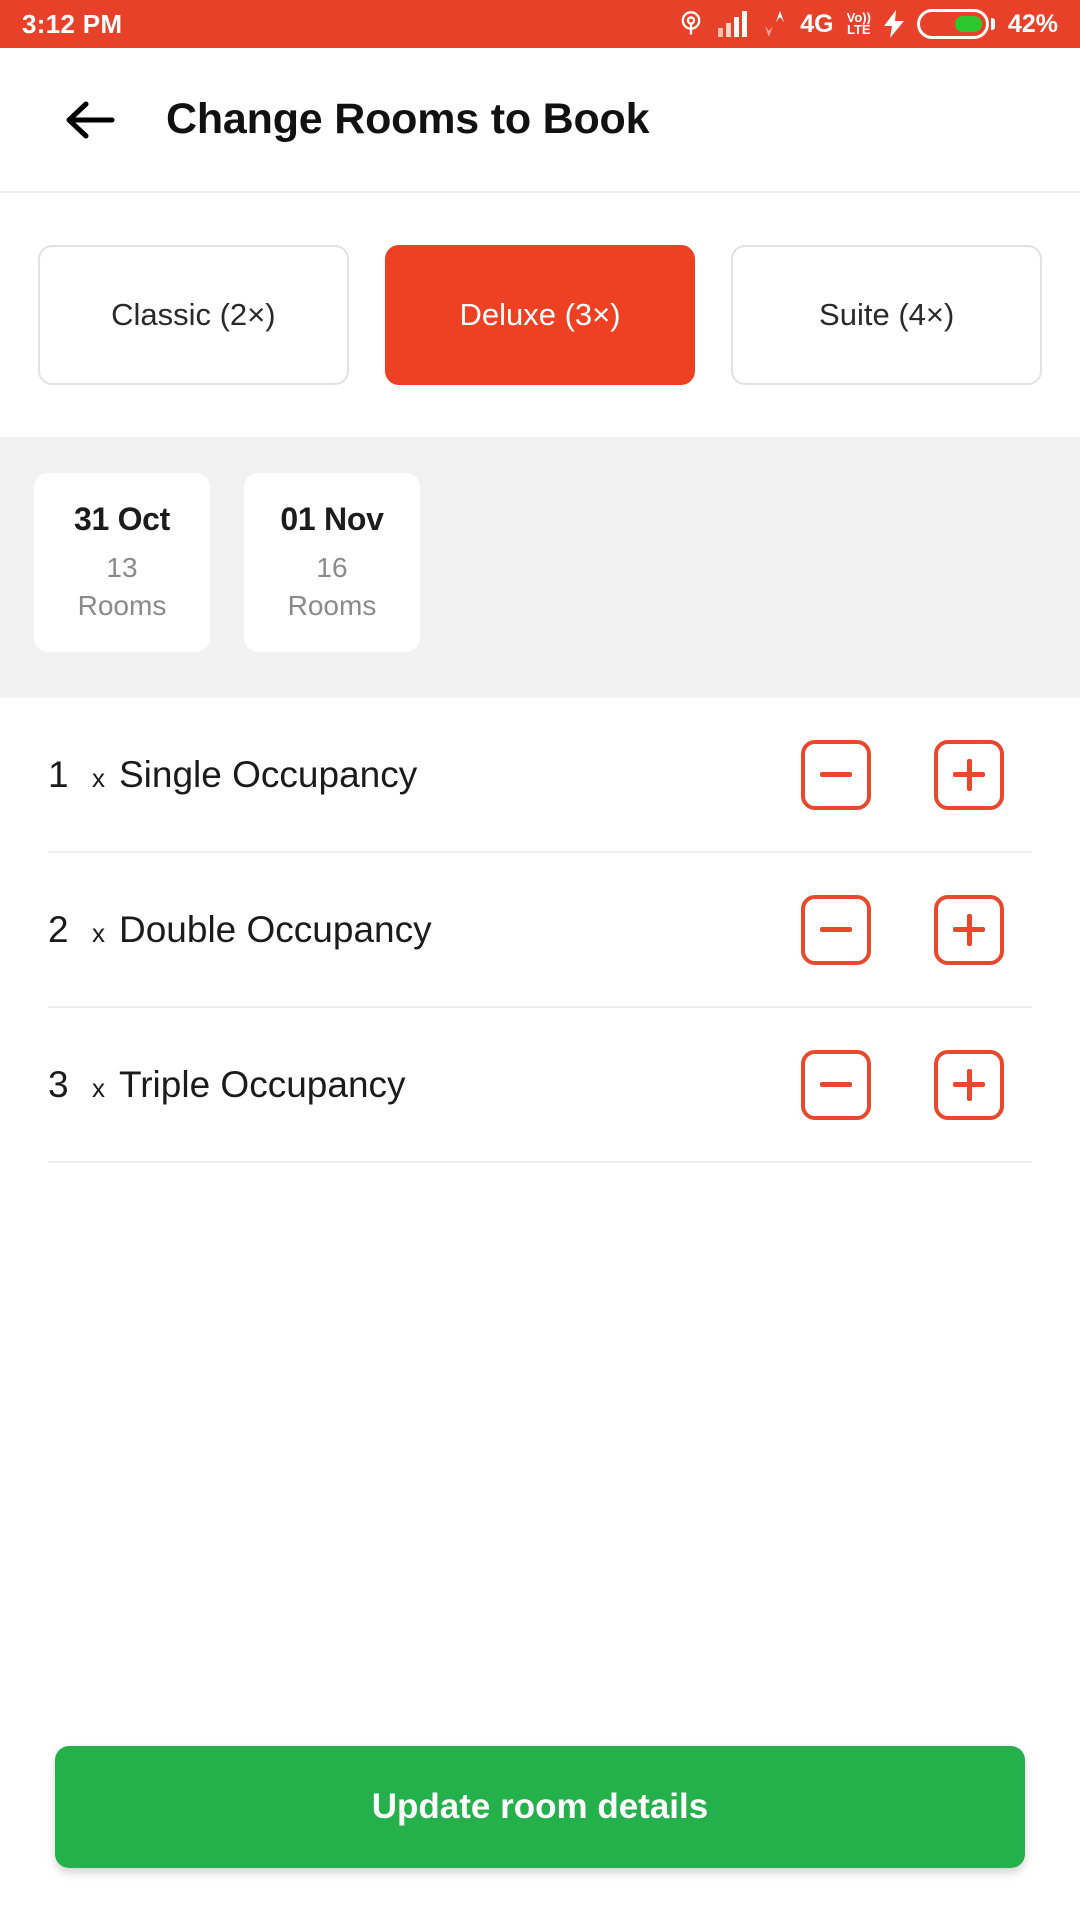  I want to click on page-title: Change Rooms to Book, so click(408, 119).